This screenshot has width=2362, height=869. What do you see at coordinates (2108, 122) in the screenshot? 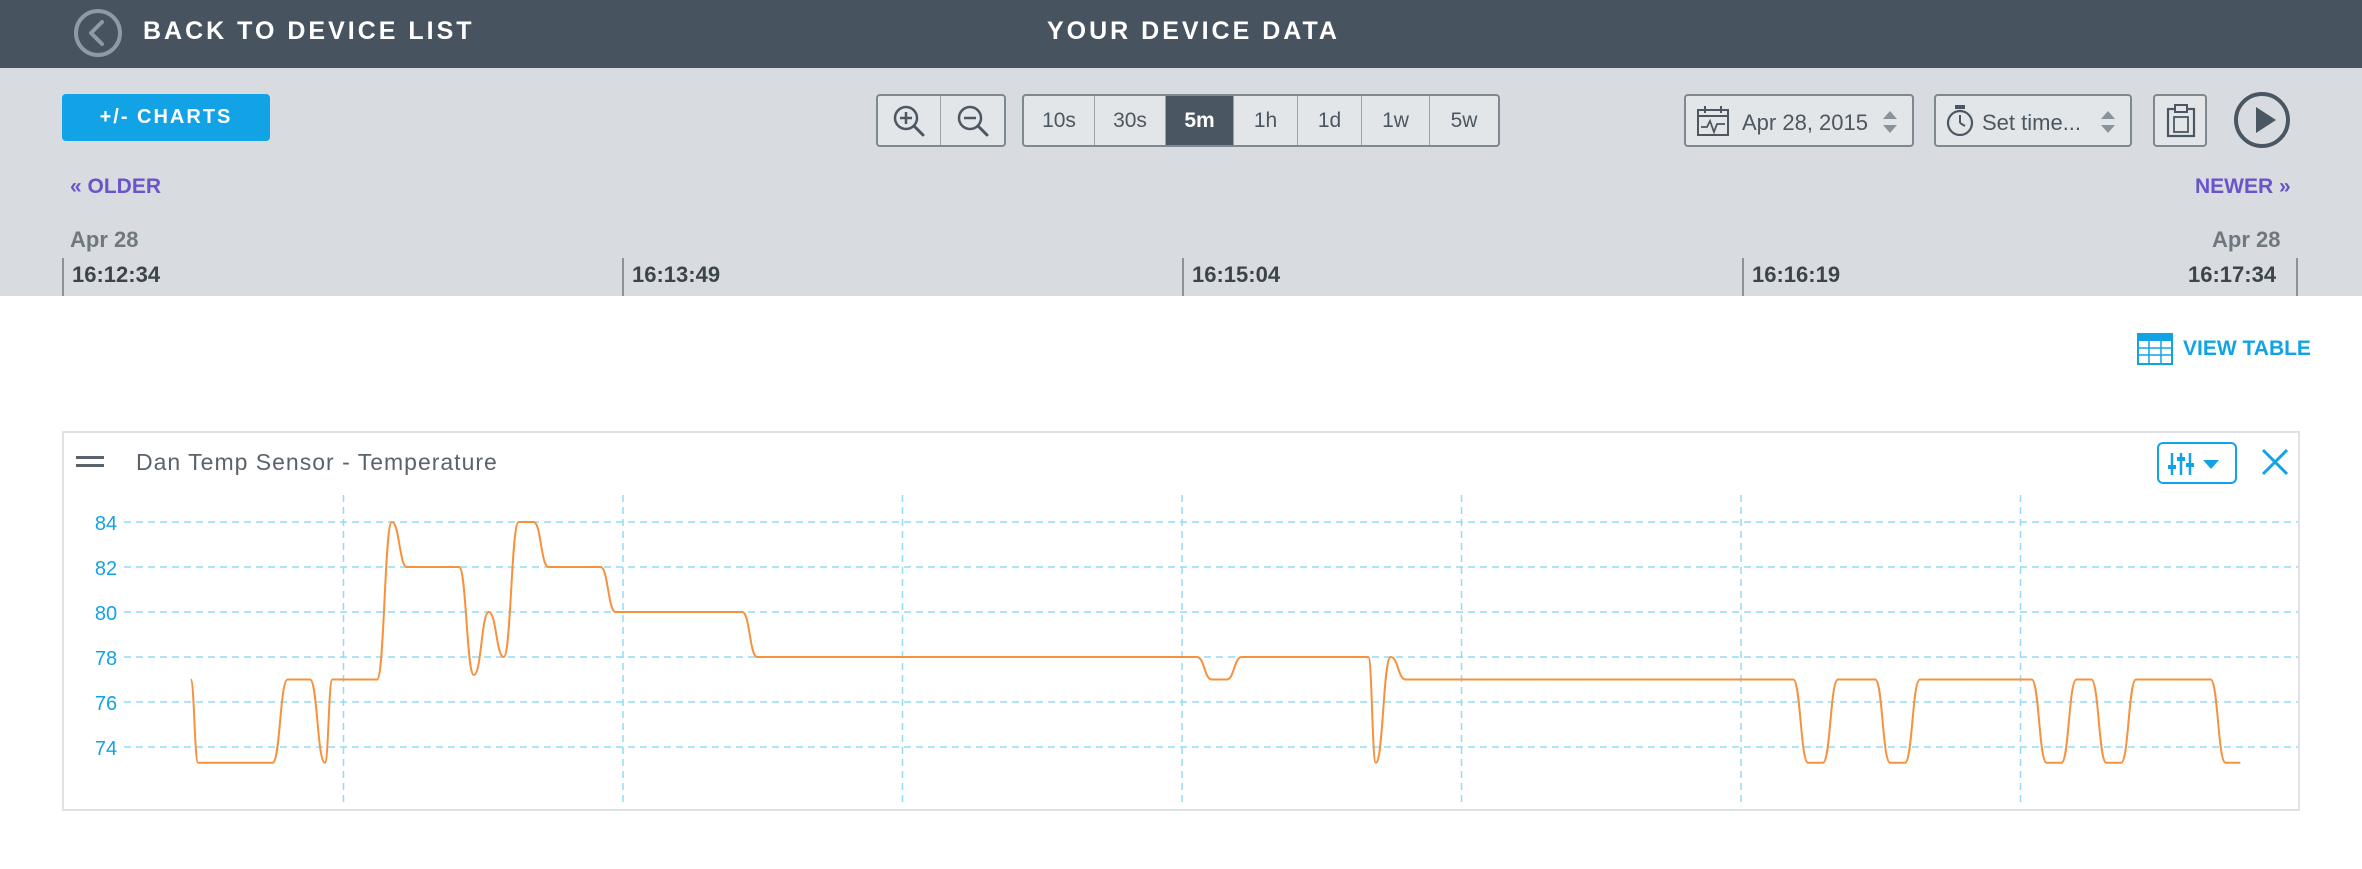
I see `time-spinner-icon` at bounding box center [2108, 122].